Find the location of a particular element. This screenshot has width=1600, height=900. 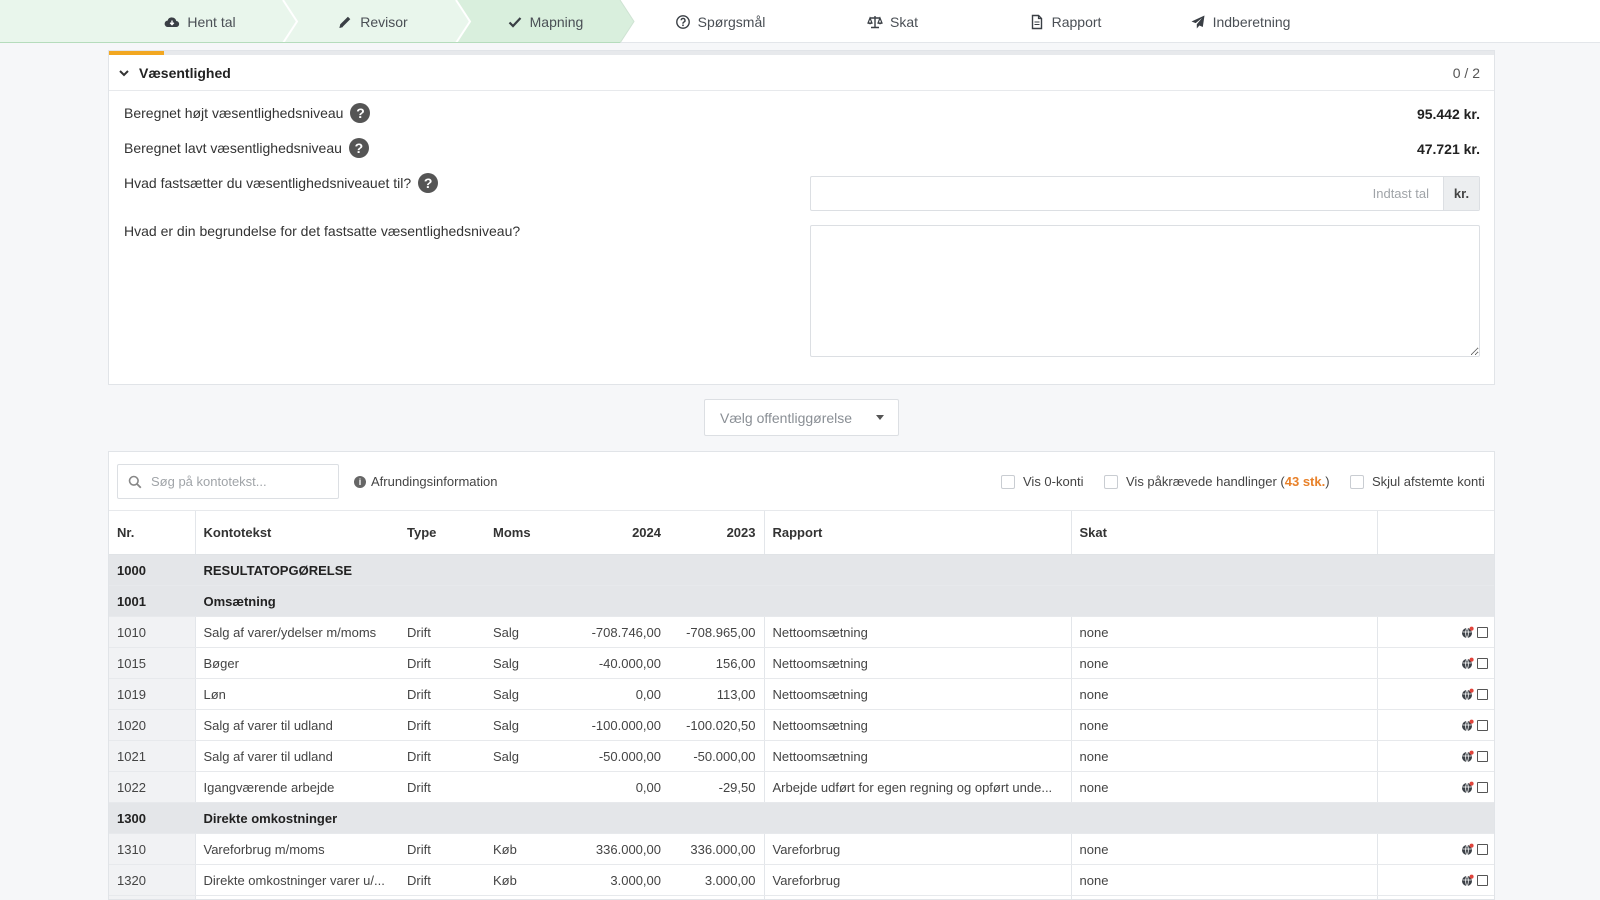

publication-select: Vælg offentliggørelse is located at coordinates (801, 417).